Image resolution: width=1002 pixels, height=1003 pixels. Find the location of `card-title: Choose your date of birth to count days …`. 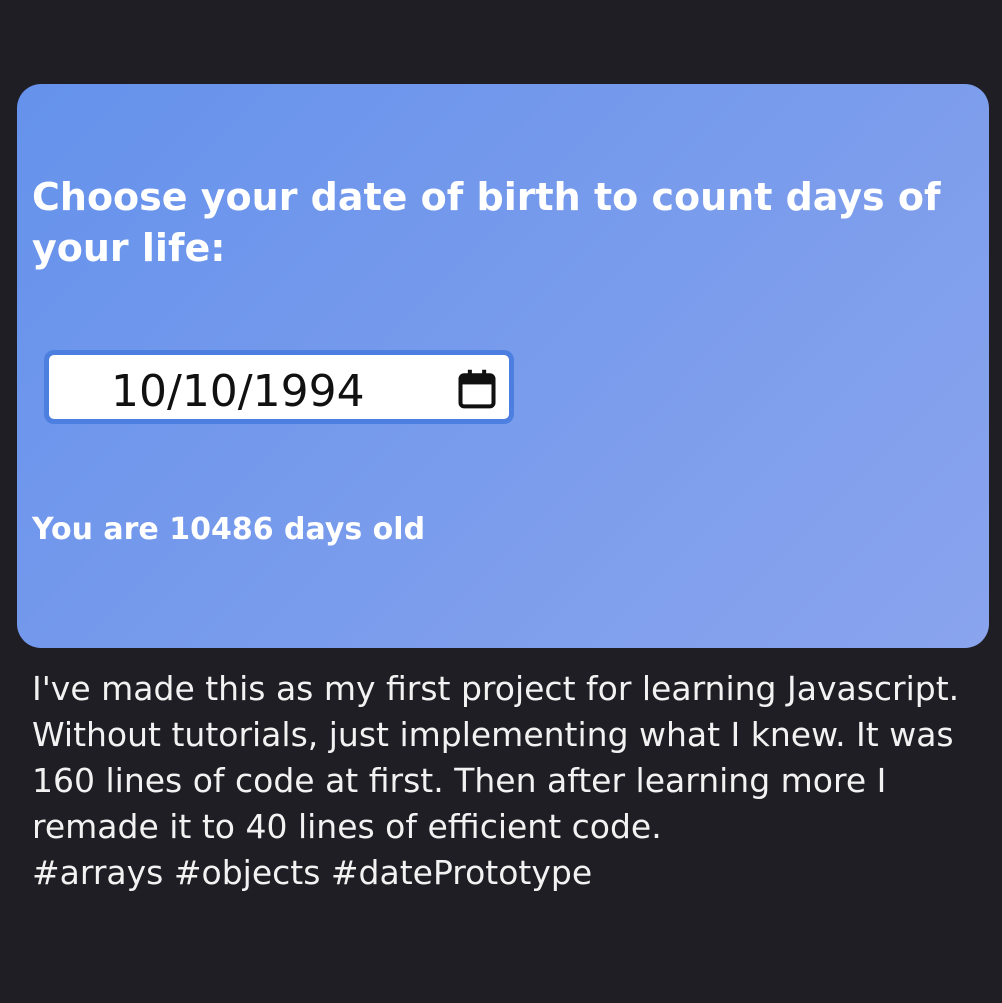

card-title: Choose your date of birth to count days … is located at coordinates (486, 222).